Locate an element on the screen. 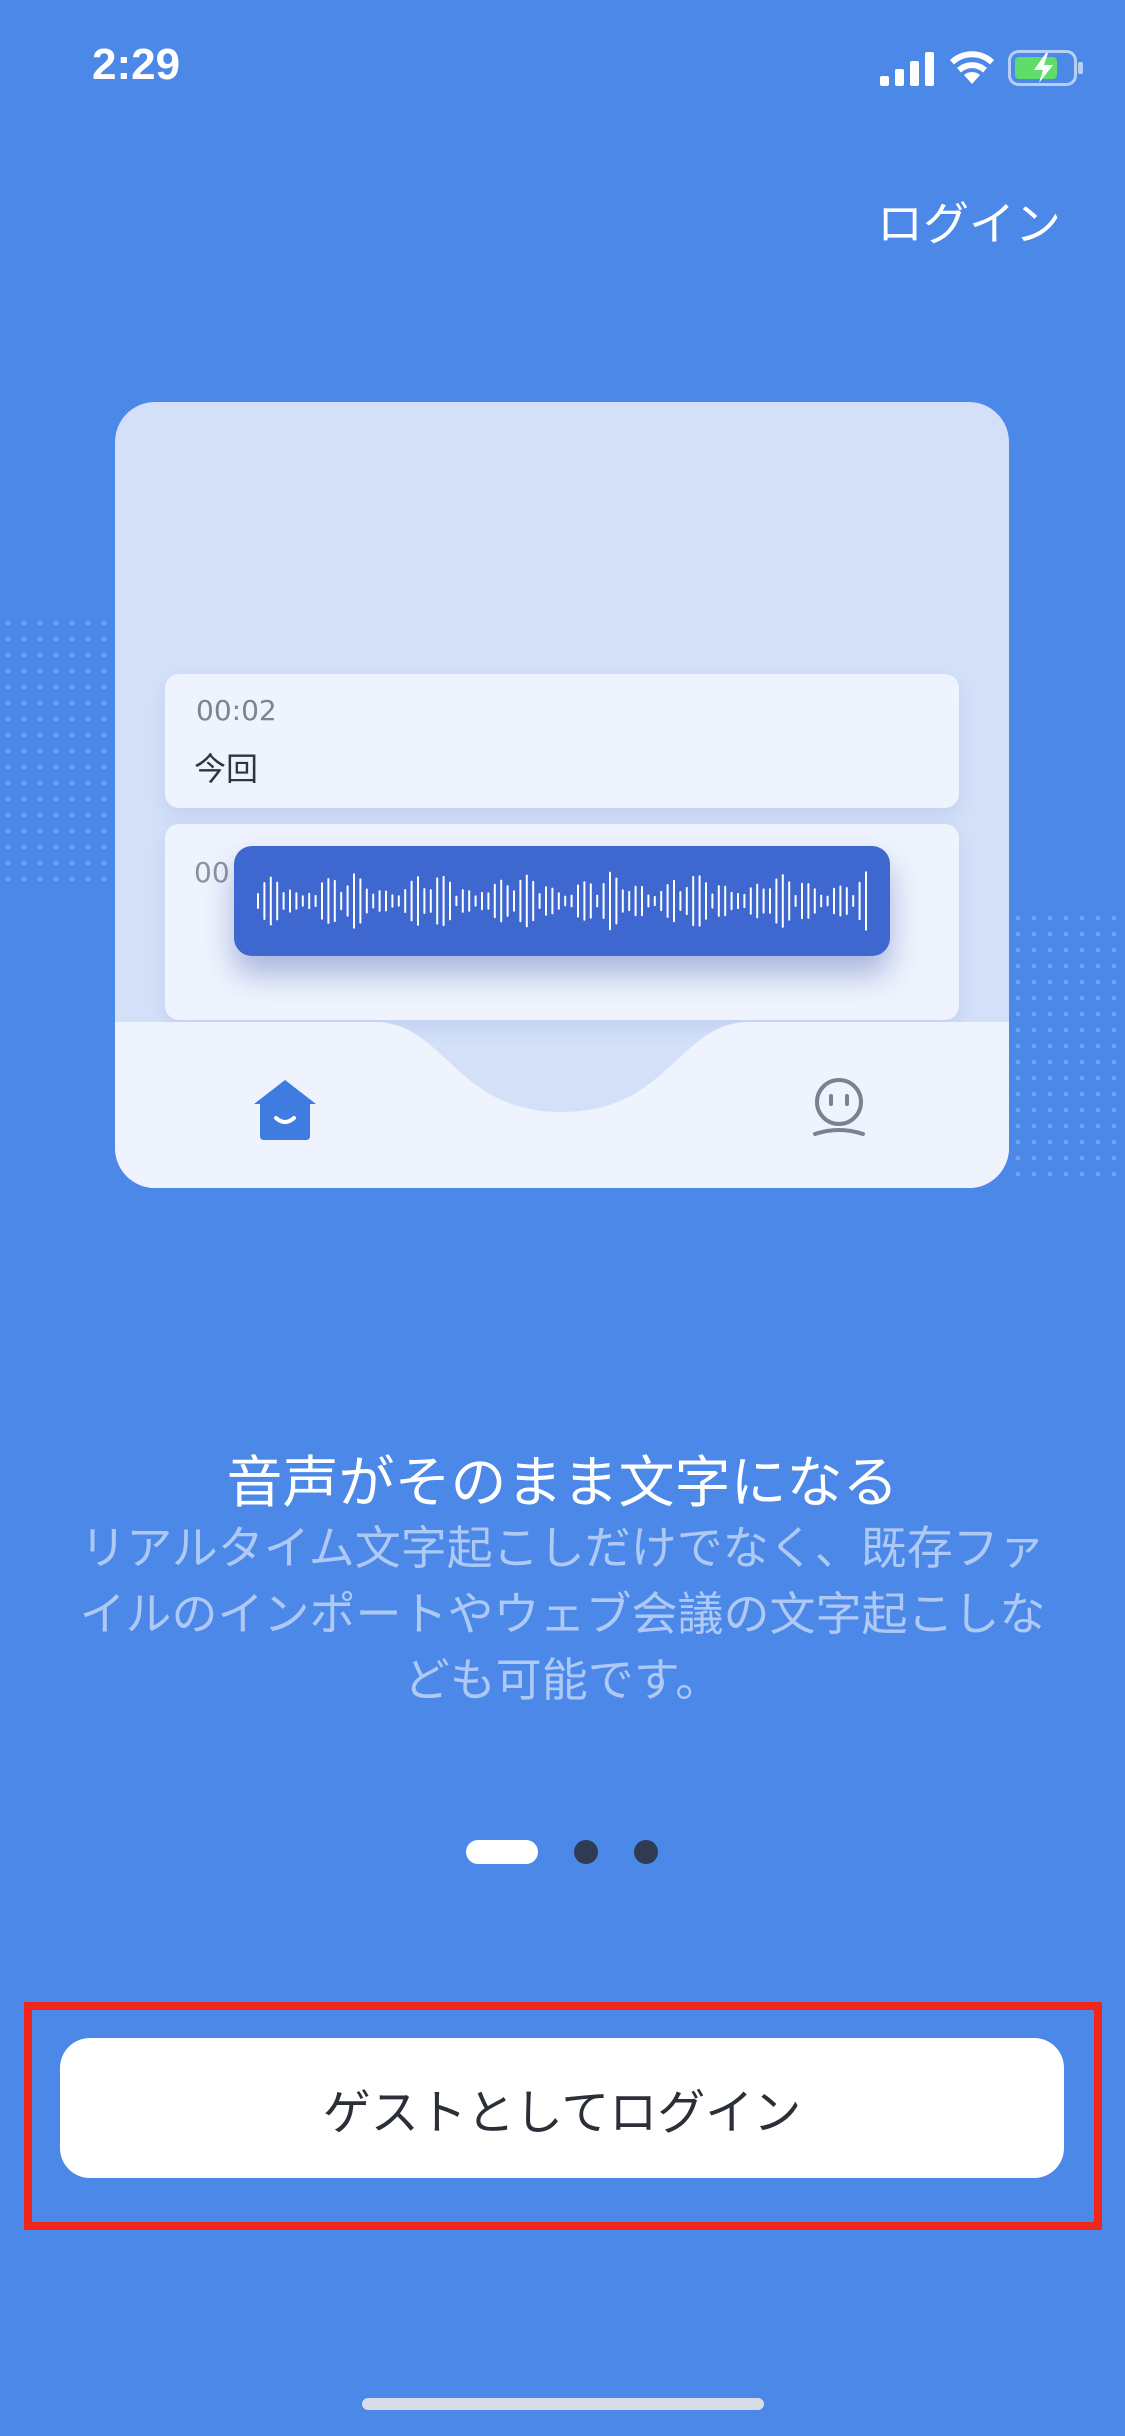  wifi-icon is located at coordinates (972, 67).